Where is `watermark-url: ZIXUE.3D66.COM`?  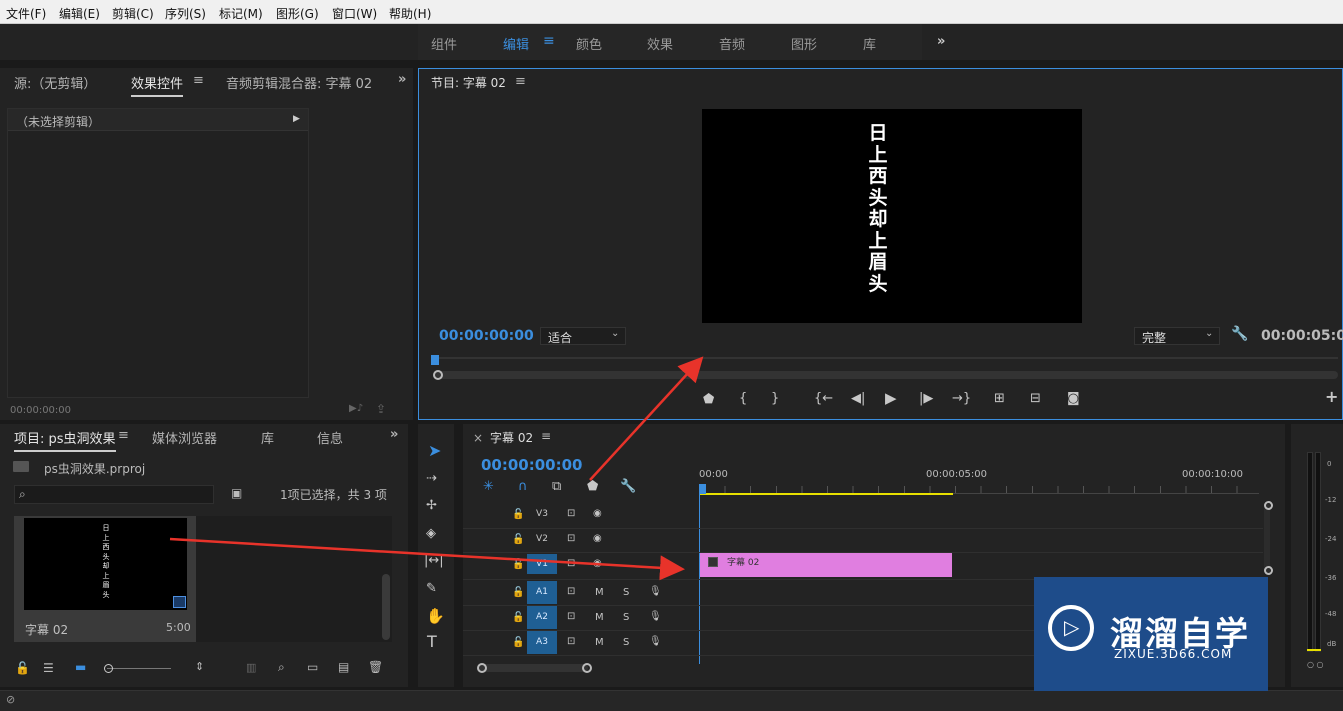 watermark-url: ZIXUE.3D66.COM is located at coordinates (1173, 654).